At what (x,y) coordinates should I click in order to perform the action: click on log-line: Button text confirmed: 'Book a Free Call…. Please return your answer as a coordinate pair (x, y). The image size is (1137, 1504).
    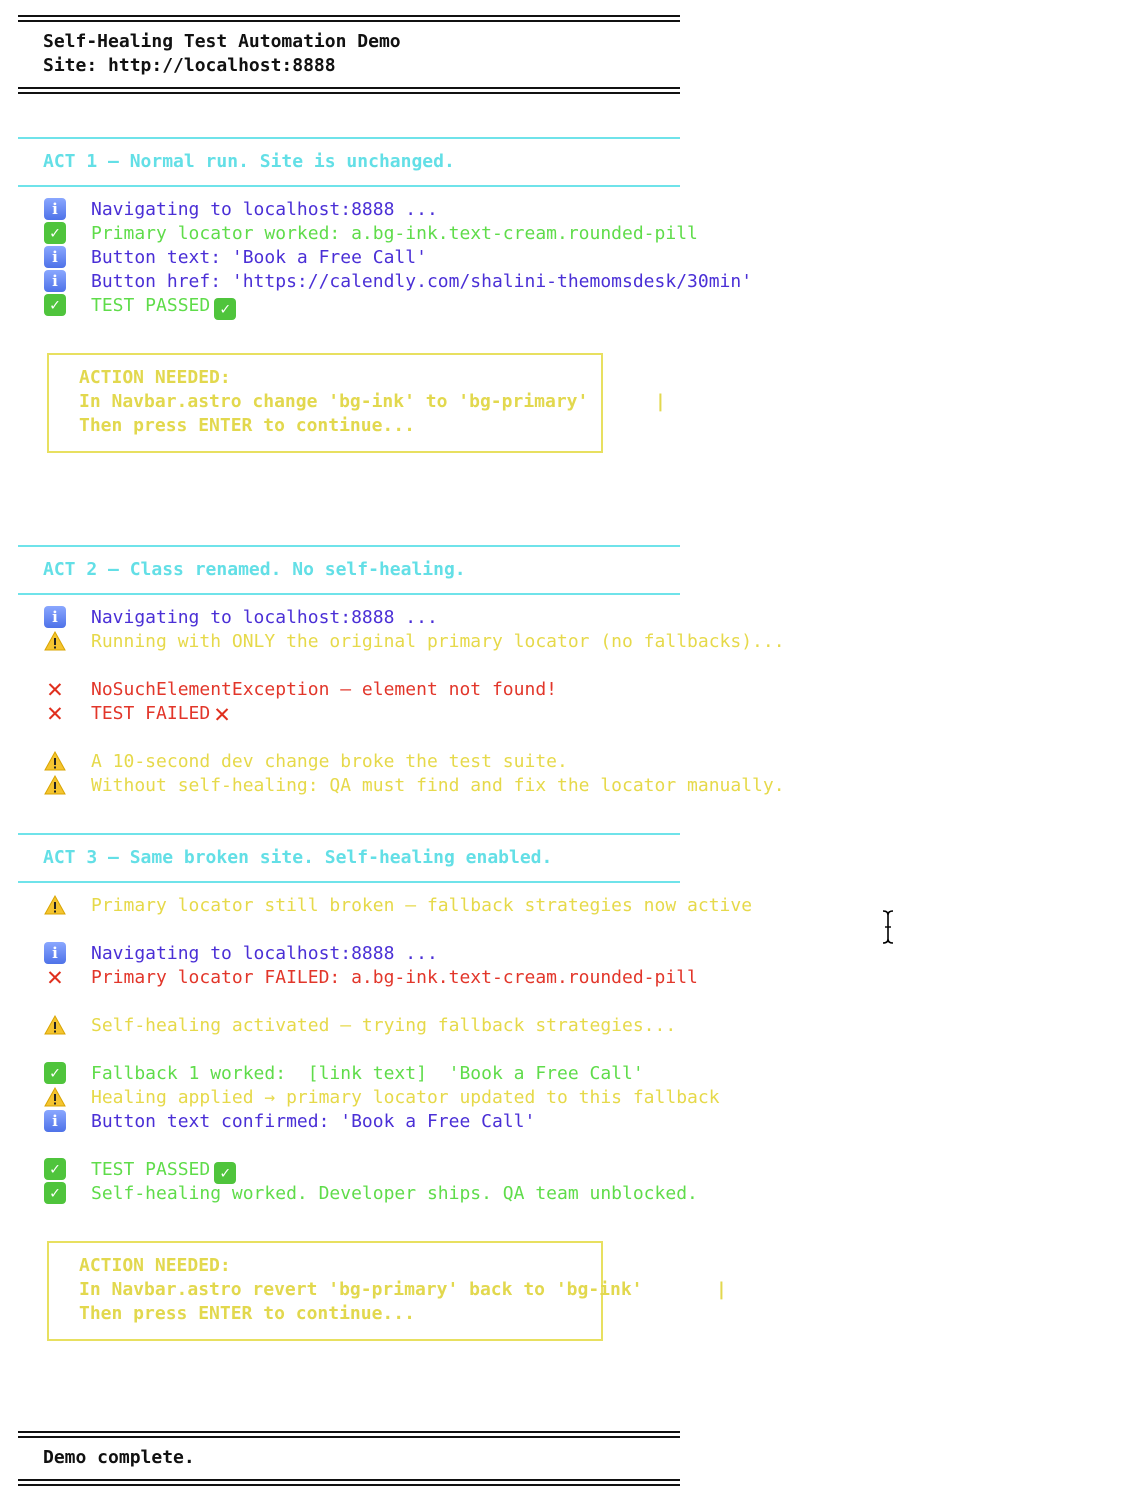
    Looking at the image, I should click on (313, 1121).